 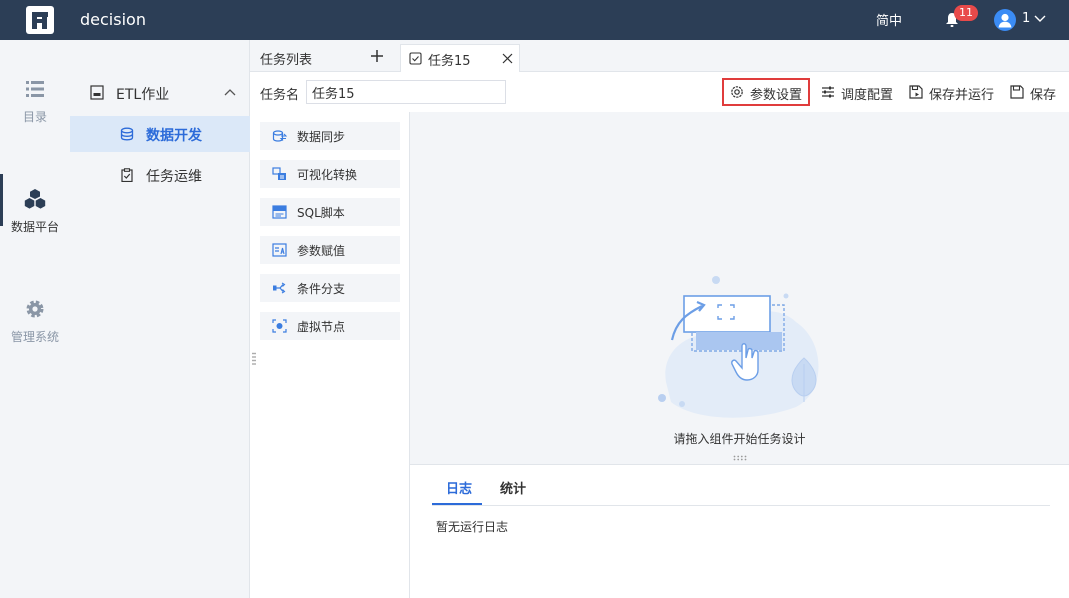 I want to click on avatar, so click(x=1005, y=20).